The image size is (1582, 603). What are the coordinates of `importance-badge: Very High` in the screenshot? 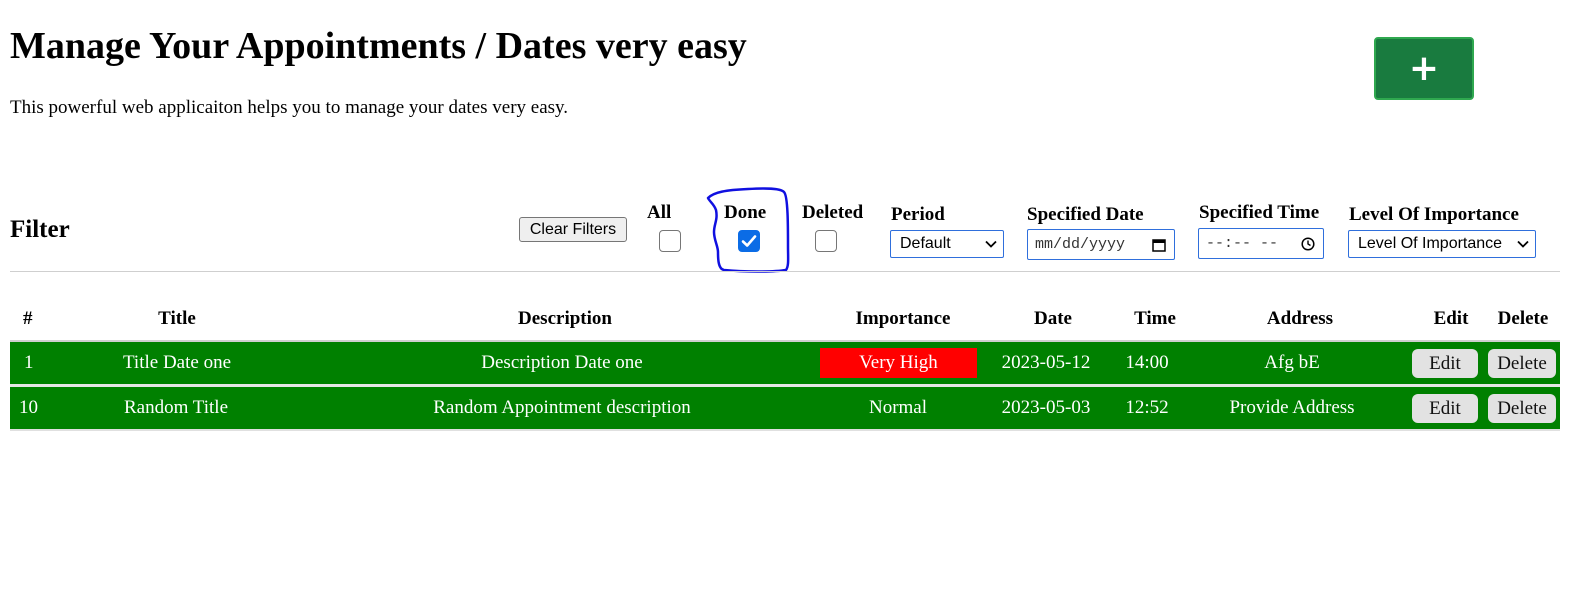 It's located at (898, 363).